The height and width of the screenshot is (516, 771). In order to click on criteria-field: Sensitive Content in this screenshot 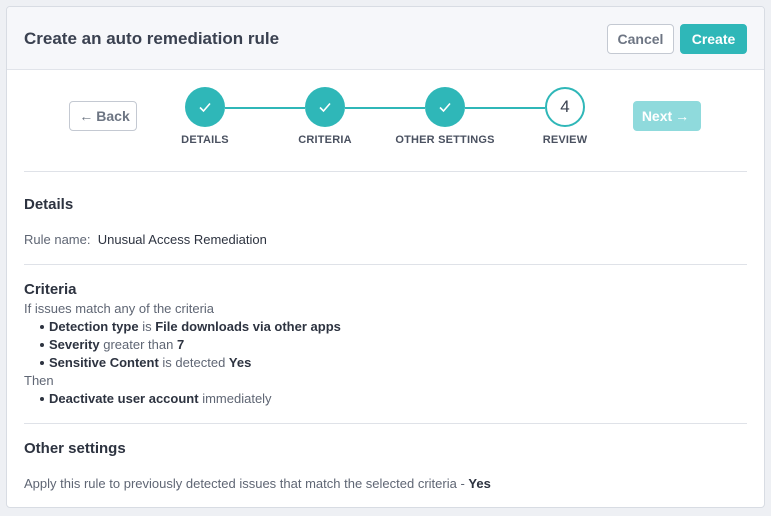, I will do `click(104, 362)`.